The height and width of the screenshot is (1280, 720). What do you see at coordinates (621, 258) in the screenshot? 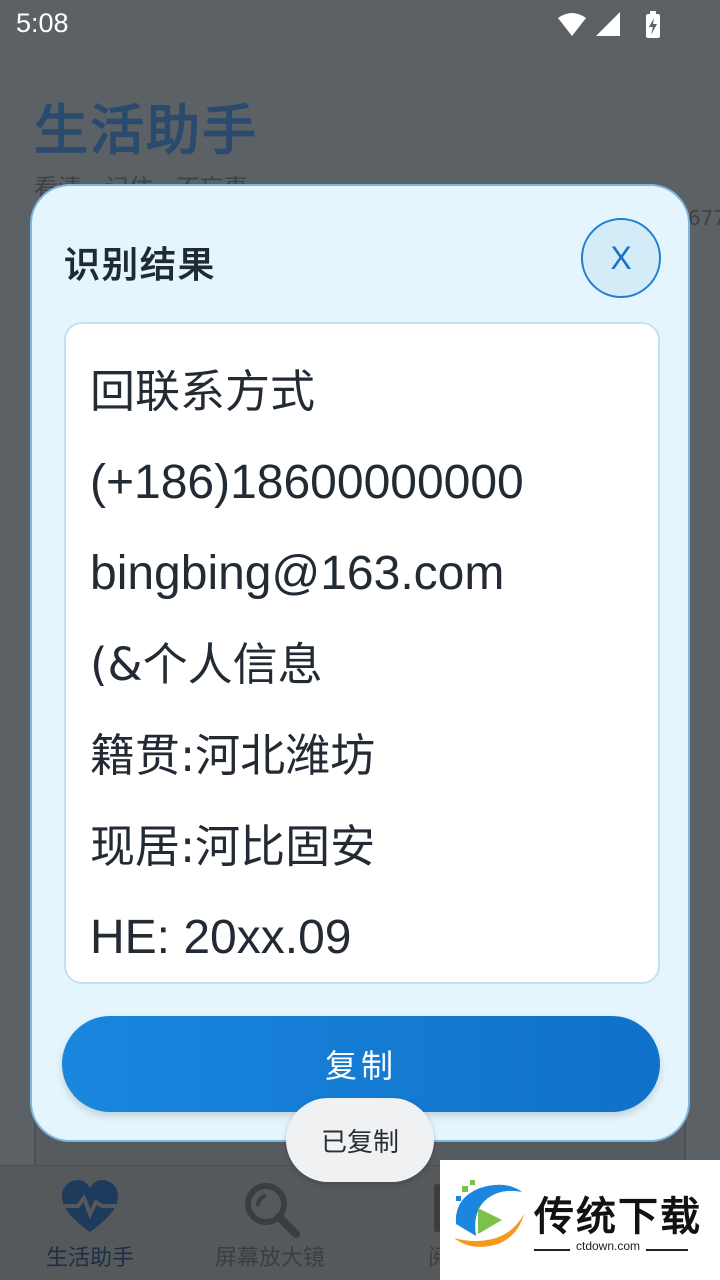
I see `close-button: X` at bounding box center [621, 258].